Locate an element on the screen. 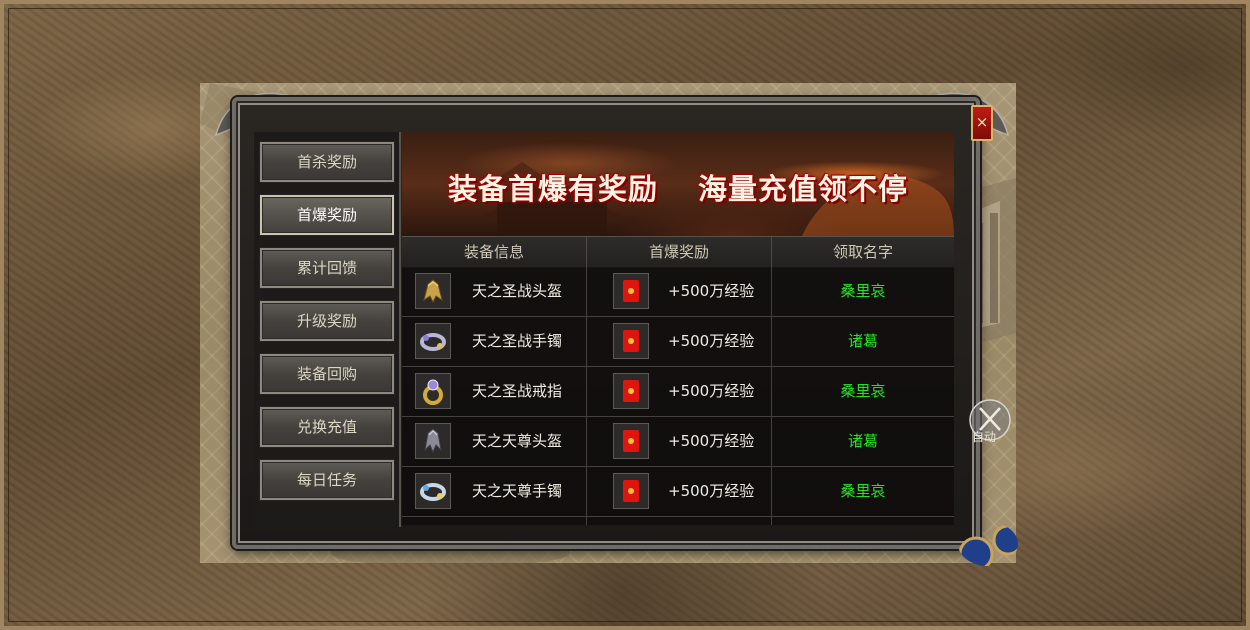  column-header-claimer: 领取名字 is located at coordinates (862, 252).